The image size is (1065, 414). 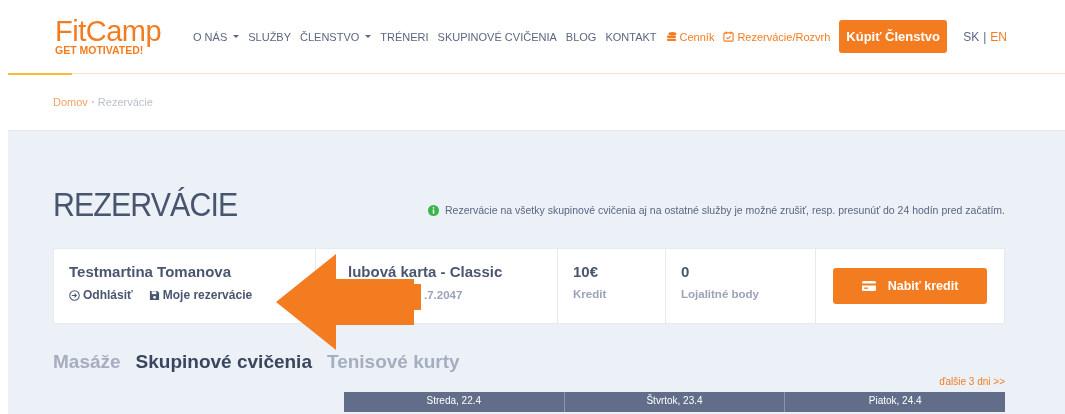 What do you see at coordinates (674, 402) in the screenshot?
I see `day-header: Štvrtok, 23.4` at bounding box center [674, 402].